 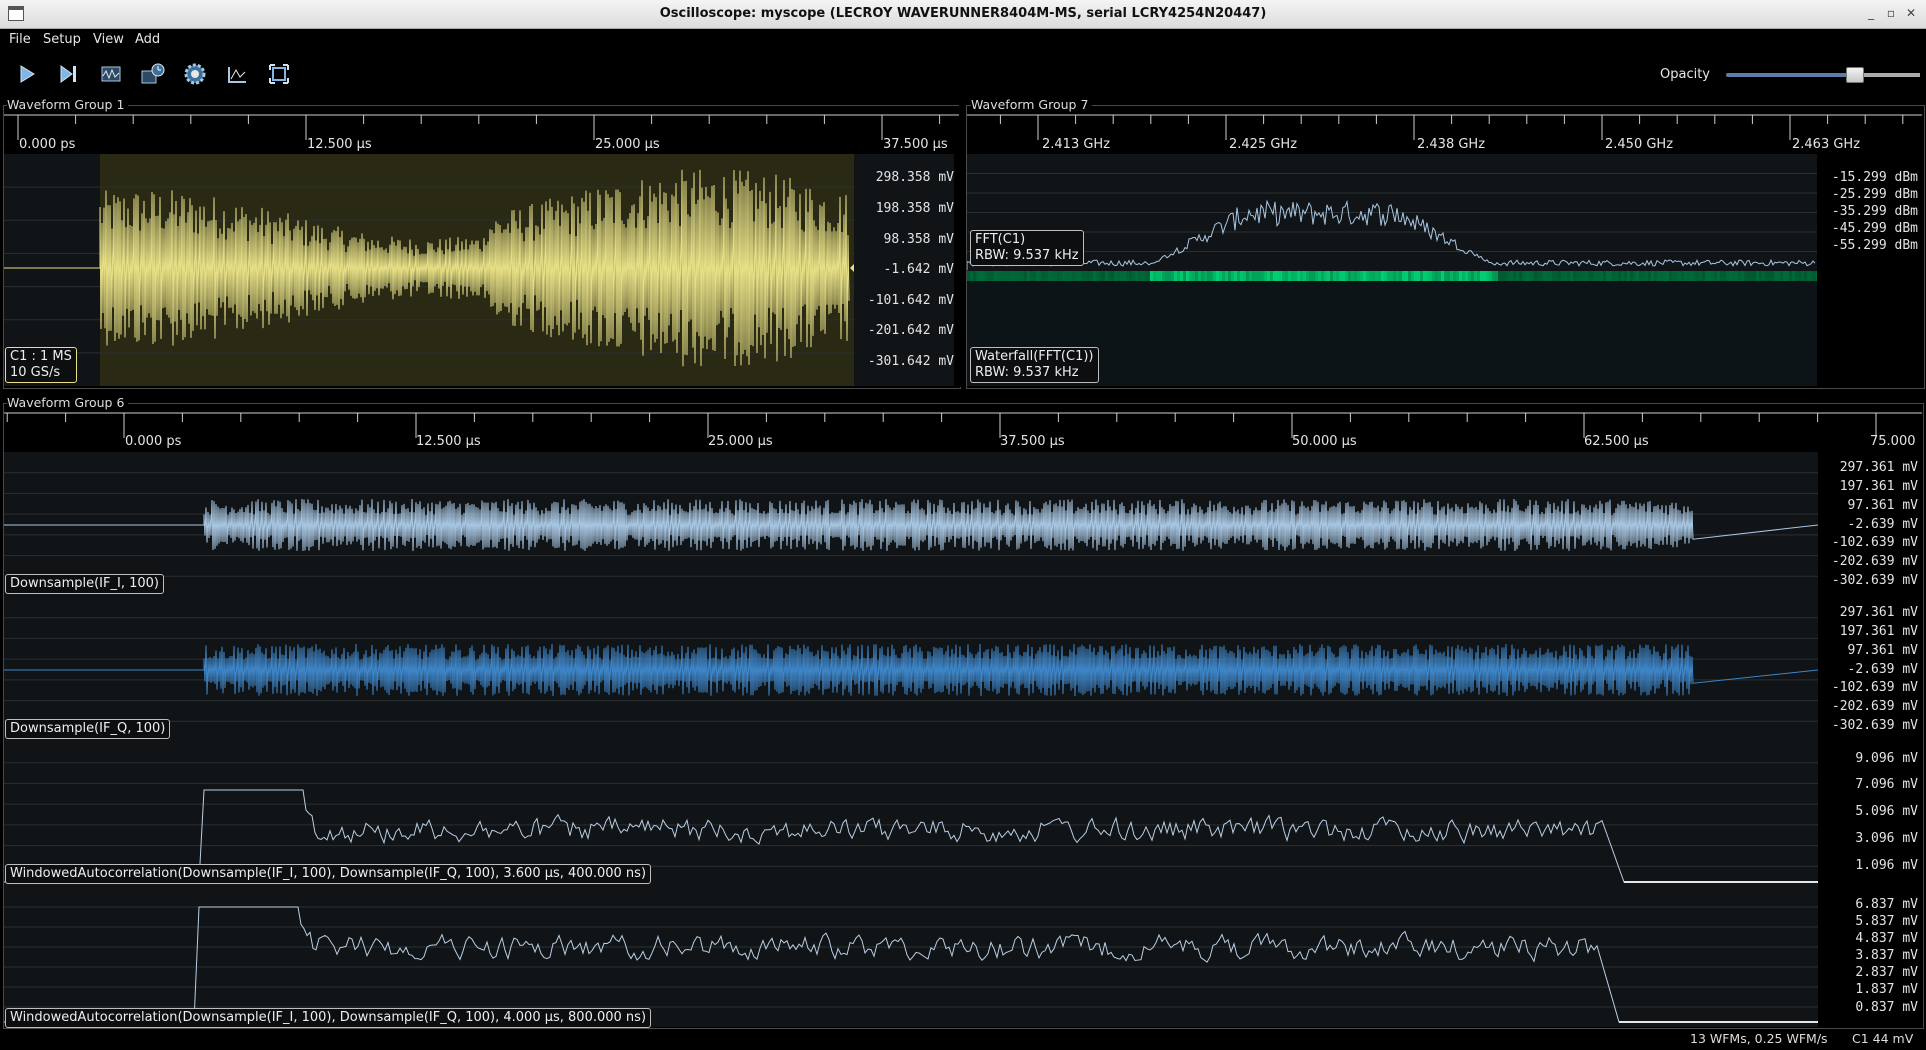 I want to click on y-axis-label: -302.639 mV, so click(x=1874, y=580).